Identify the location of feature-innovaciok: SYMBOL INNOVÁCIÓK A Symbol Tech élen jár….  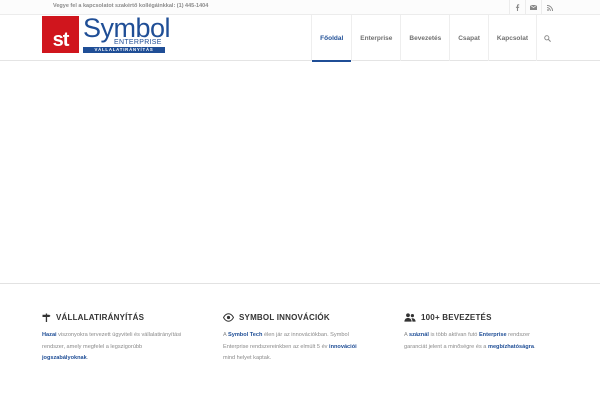
(293, 338).